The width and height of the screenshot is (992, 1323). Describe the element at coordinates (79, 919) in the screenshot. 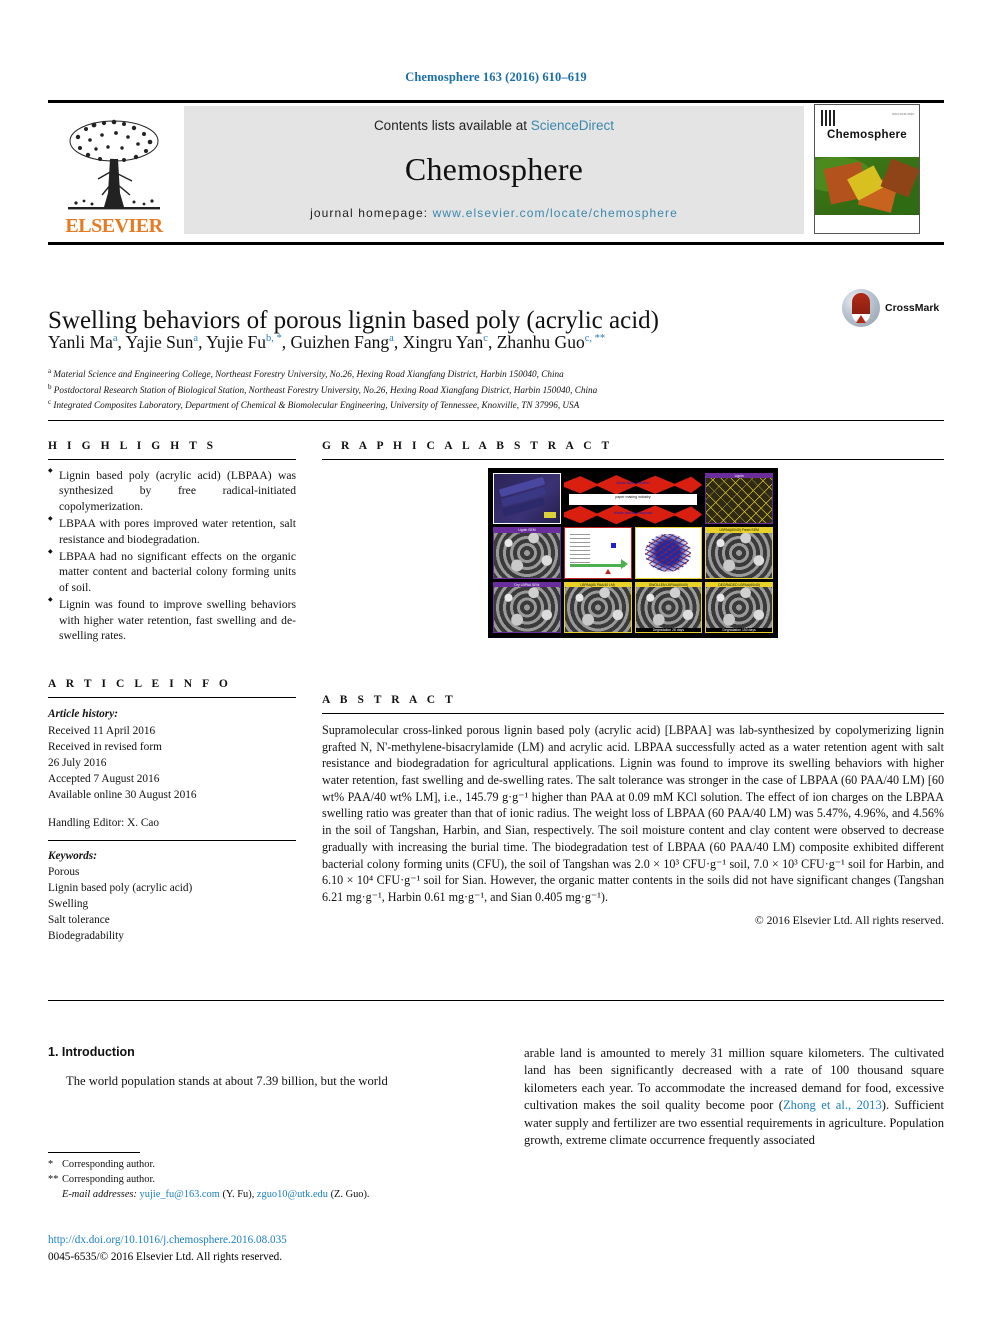

I see `keyword-item: Salt tolerance` at that location.